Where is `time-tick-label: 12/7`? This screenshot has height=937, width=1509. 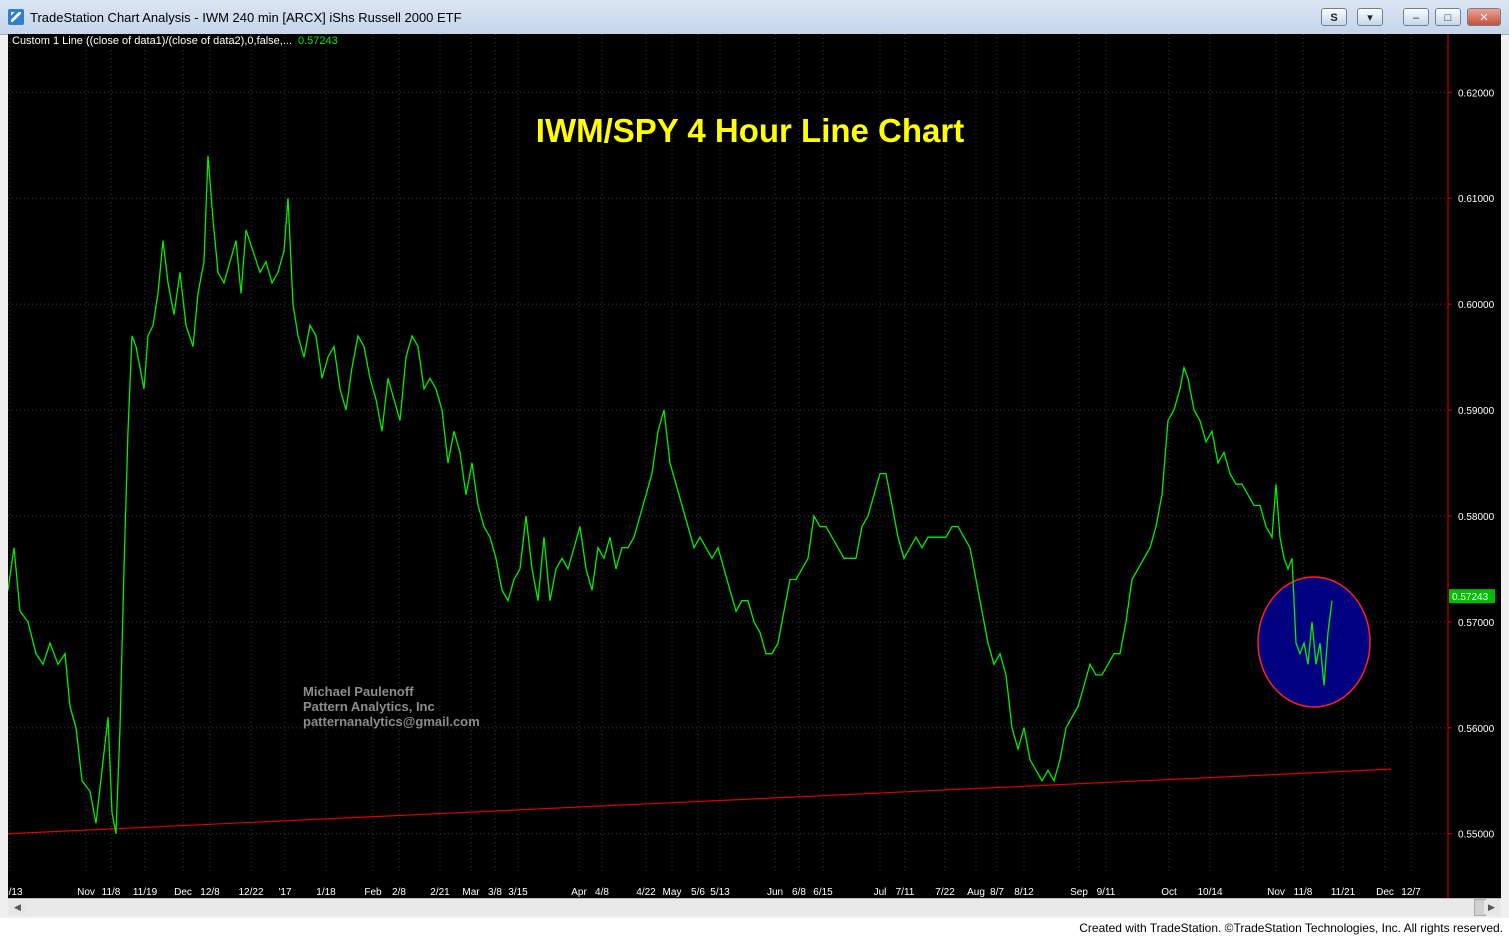
time-tick-label: 12/7 is located at coordinates (1411, 892).